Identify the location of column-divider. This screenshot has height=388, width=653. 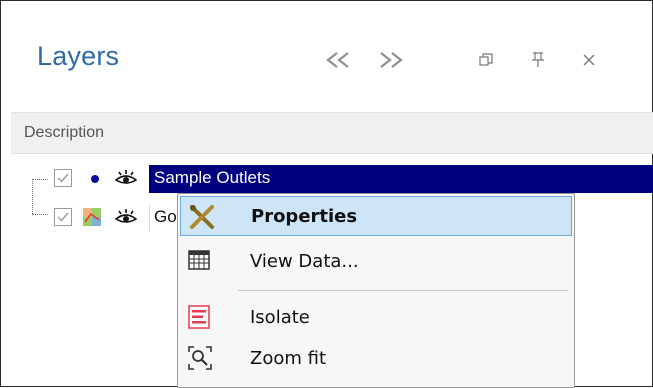
(149, 218).